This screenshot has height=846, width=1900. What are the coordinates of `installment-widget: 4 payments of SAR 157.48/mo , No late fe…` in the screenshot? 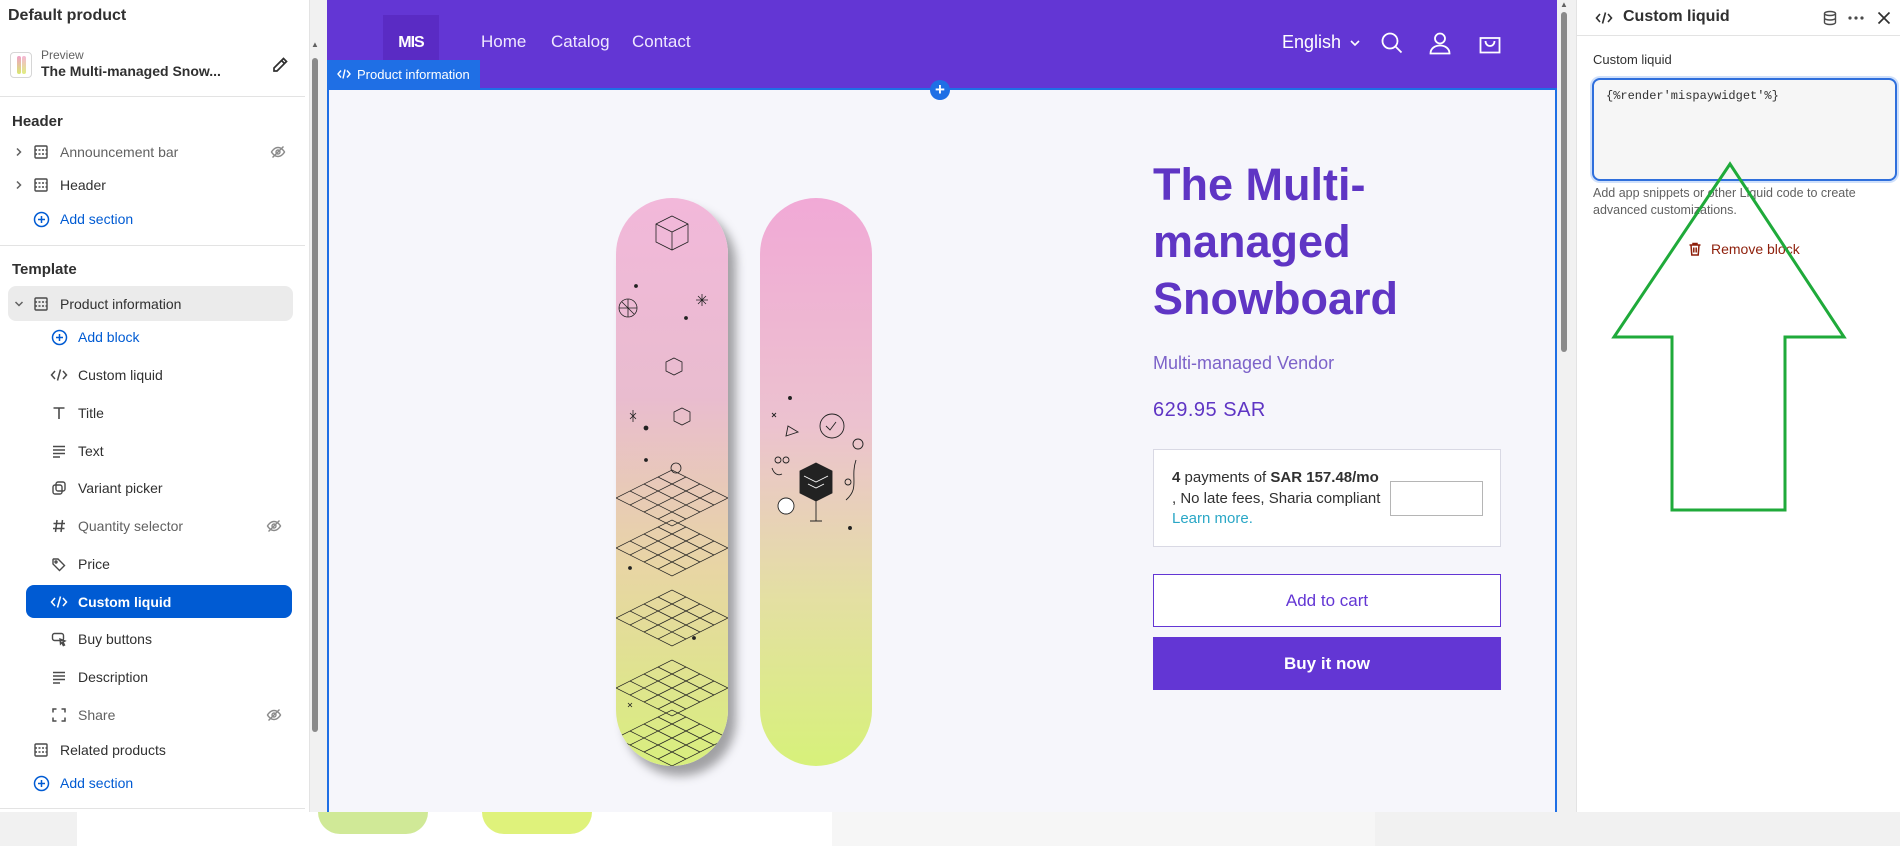 It's located at (1327, 498).